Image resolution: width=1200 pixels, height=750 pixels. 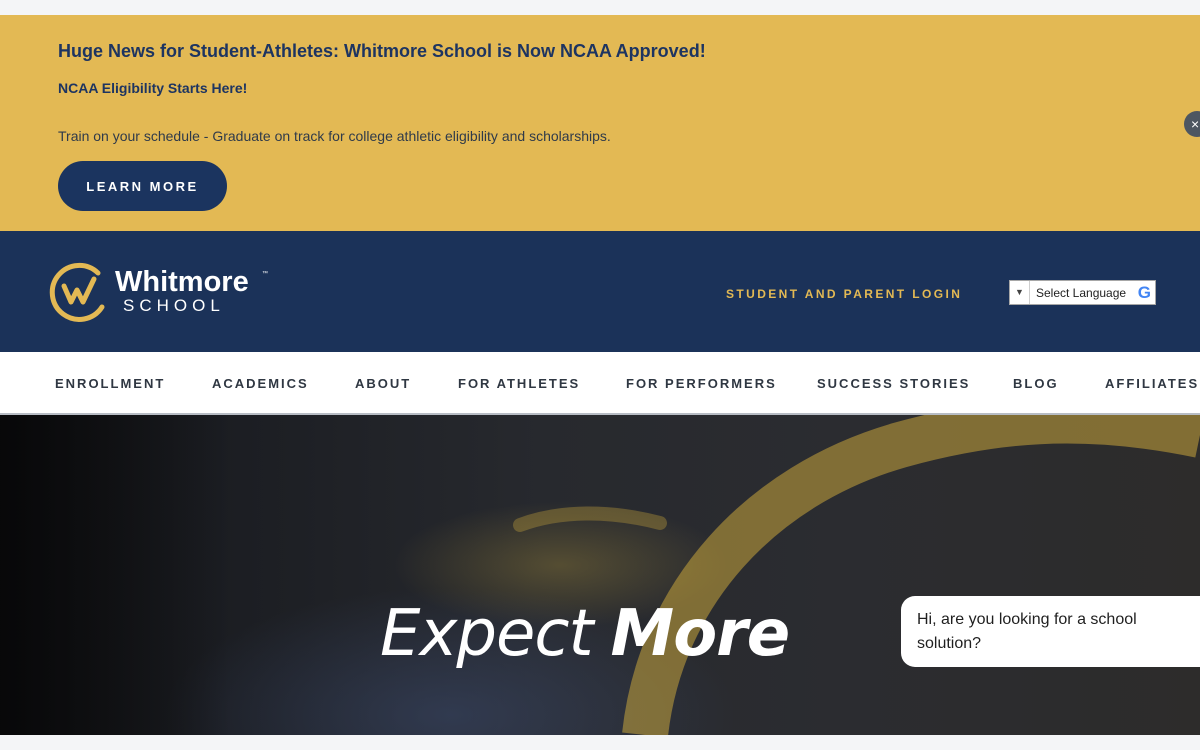 I want to click on language-select-label: Select Language, so click(x=1081, y=292).